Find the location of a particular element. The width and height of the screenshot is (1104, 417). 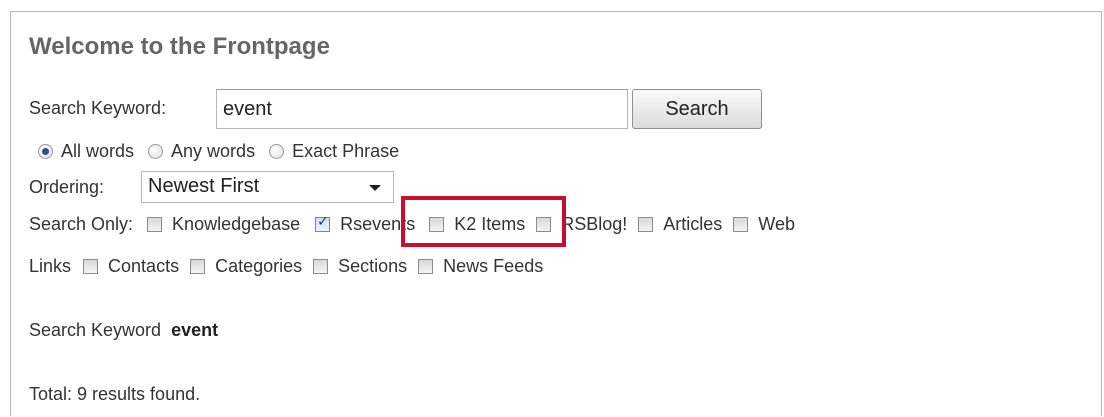

results-total: Total: 9 results found. is located at coordinates (115, 394).